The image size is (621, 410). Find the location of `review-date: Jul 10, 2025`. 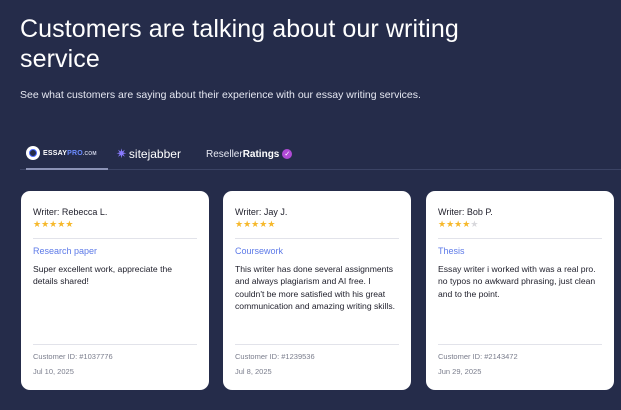

review-date: Jul 10, 2025 is located at coordinates (53, 371).